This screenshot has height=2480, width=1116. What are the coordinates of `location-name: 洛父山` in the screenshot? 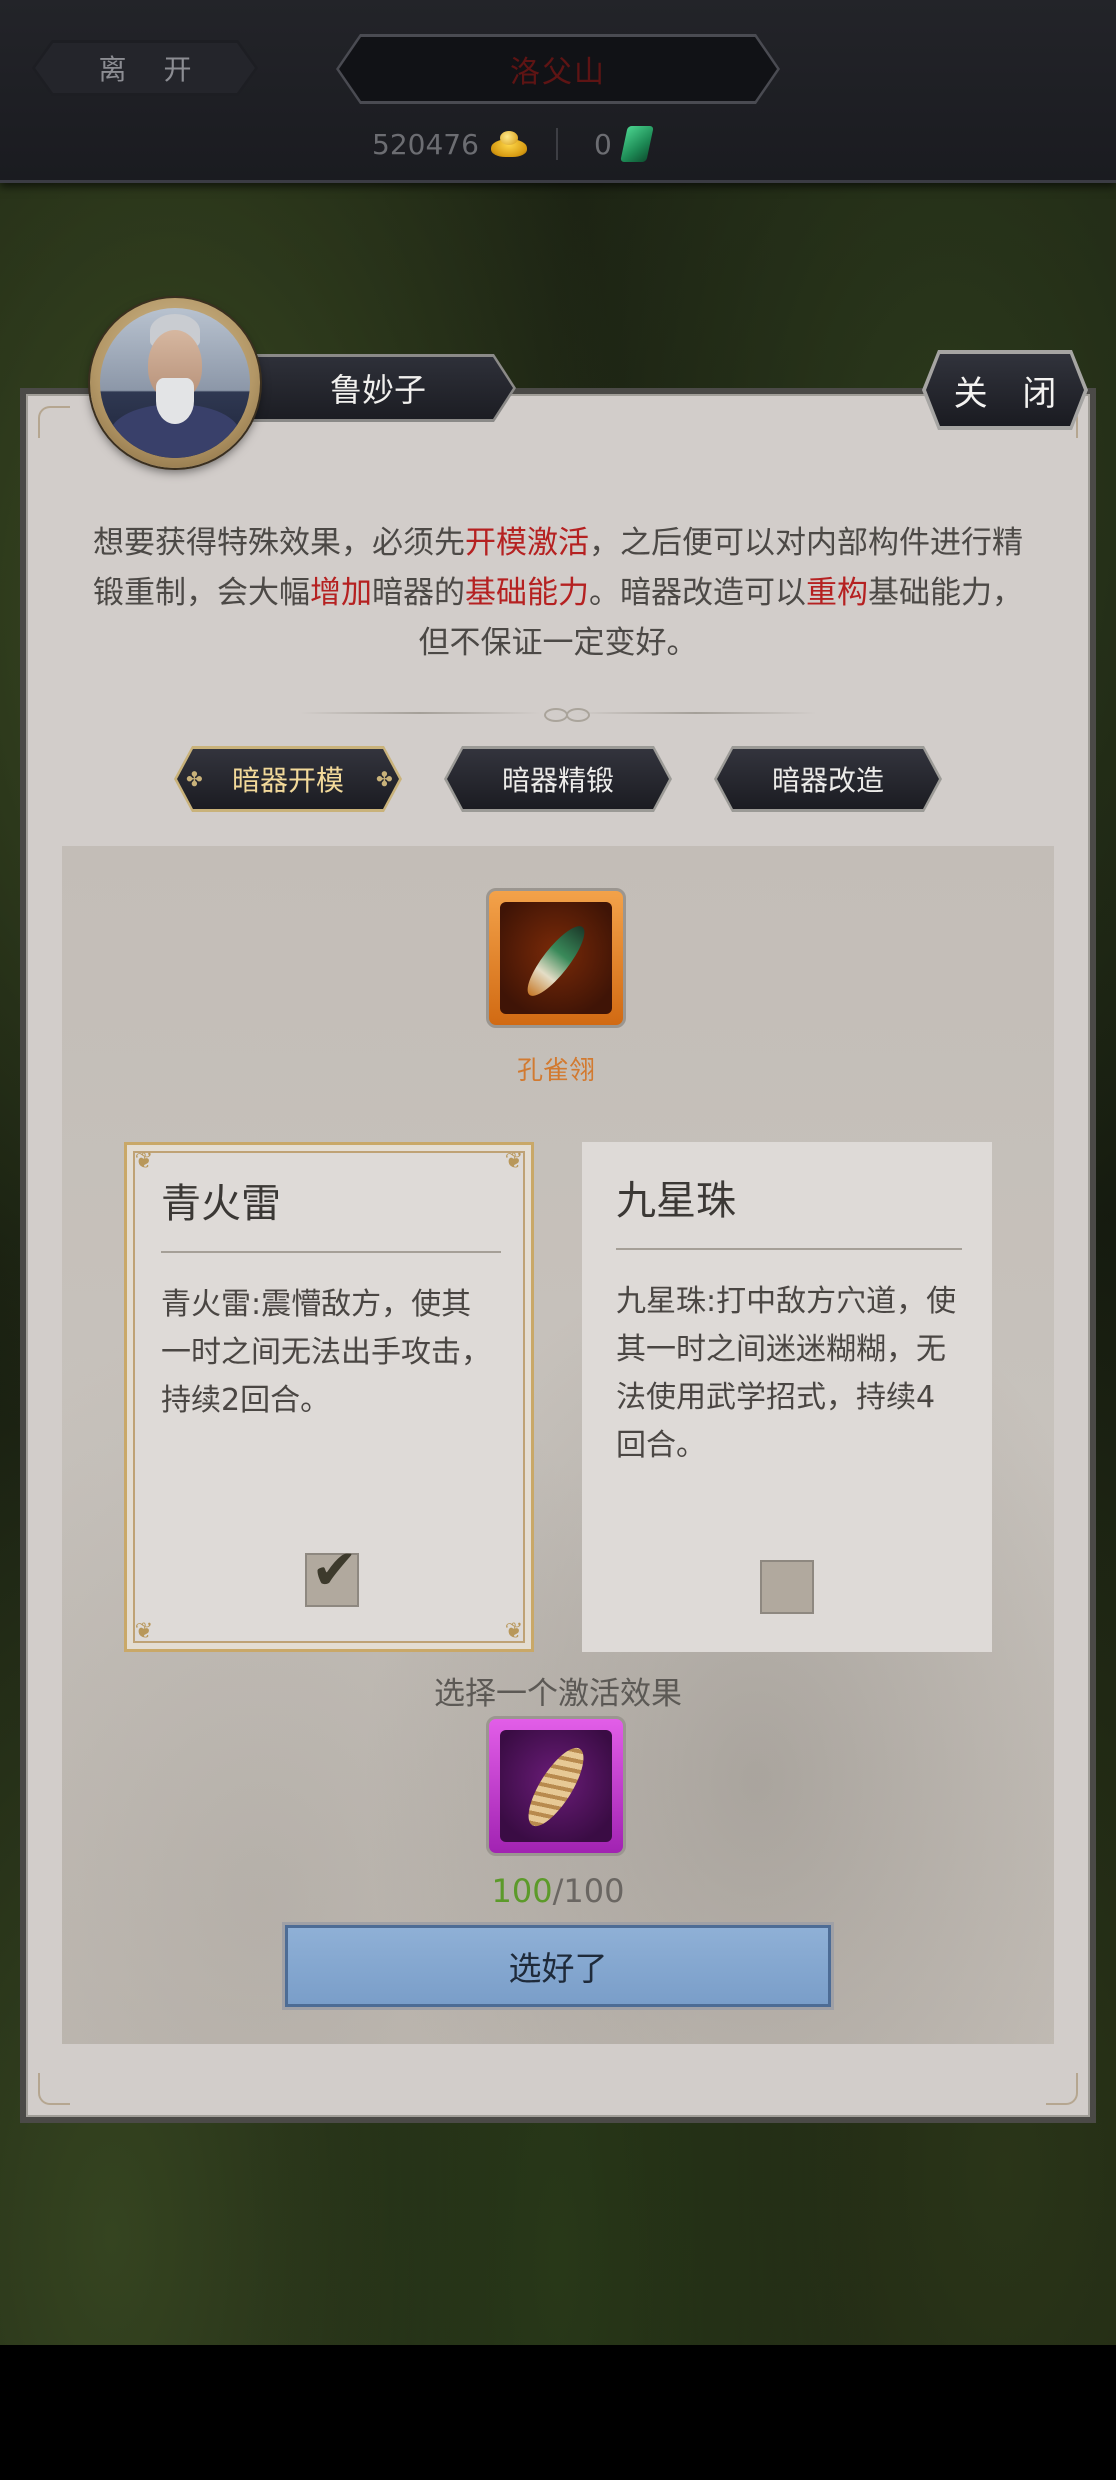 It's located at (558, 72).